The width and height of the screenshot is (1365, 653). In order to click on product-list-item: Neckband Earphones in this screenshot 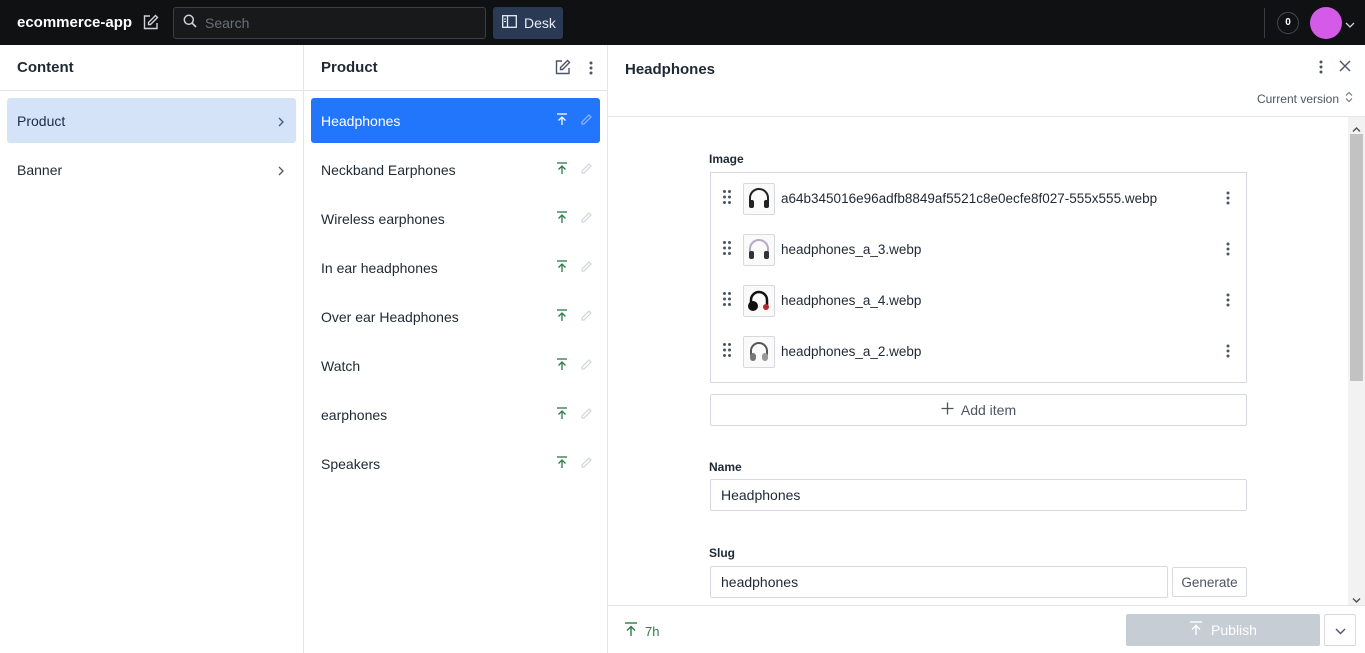, I will do `click(455, 169)`.